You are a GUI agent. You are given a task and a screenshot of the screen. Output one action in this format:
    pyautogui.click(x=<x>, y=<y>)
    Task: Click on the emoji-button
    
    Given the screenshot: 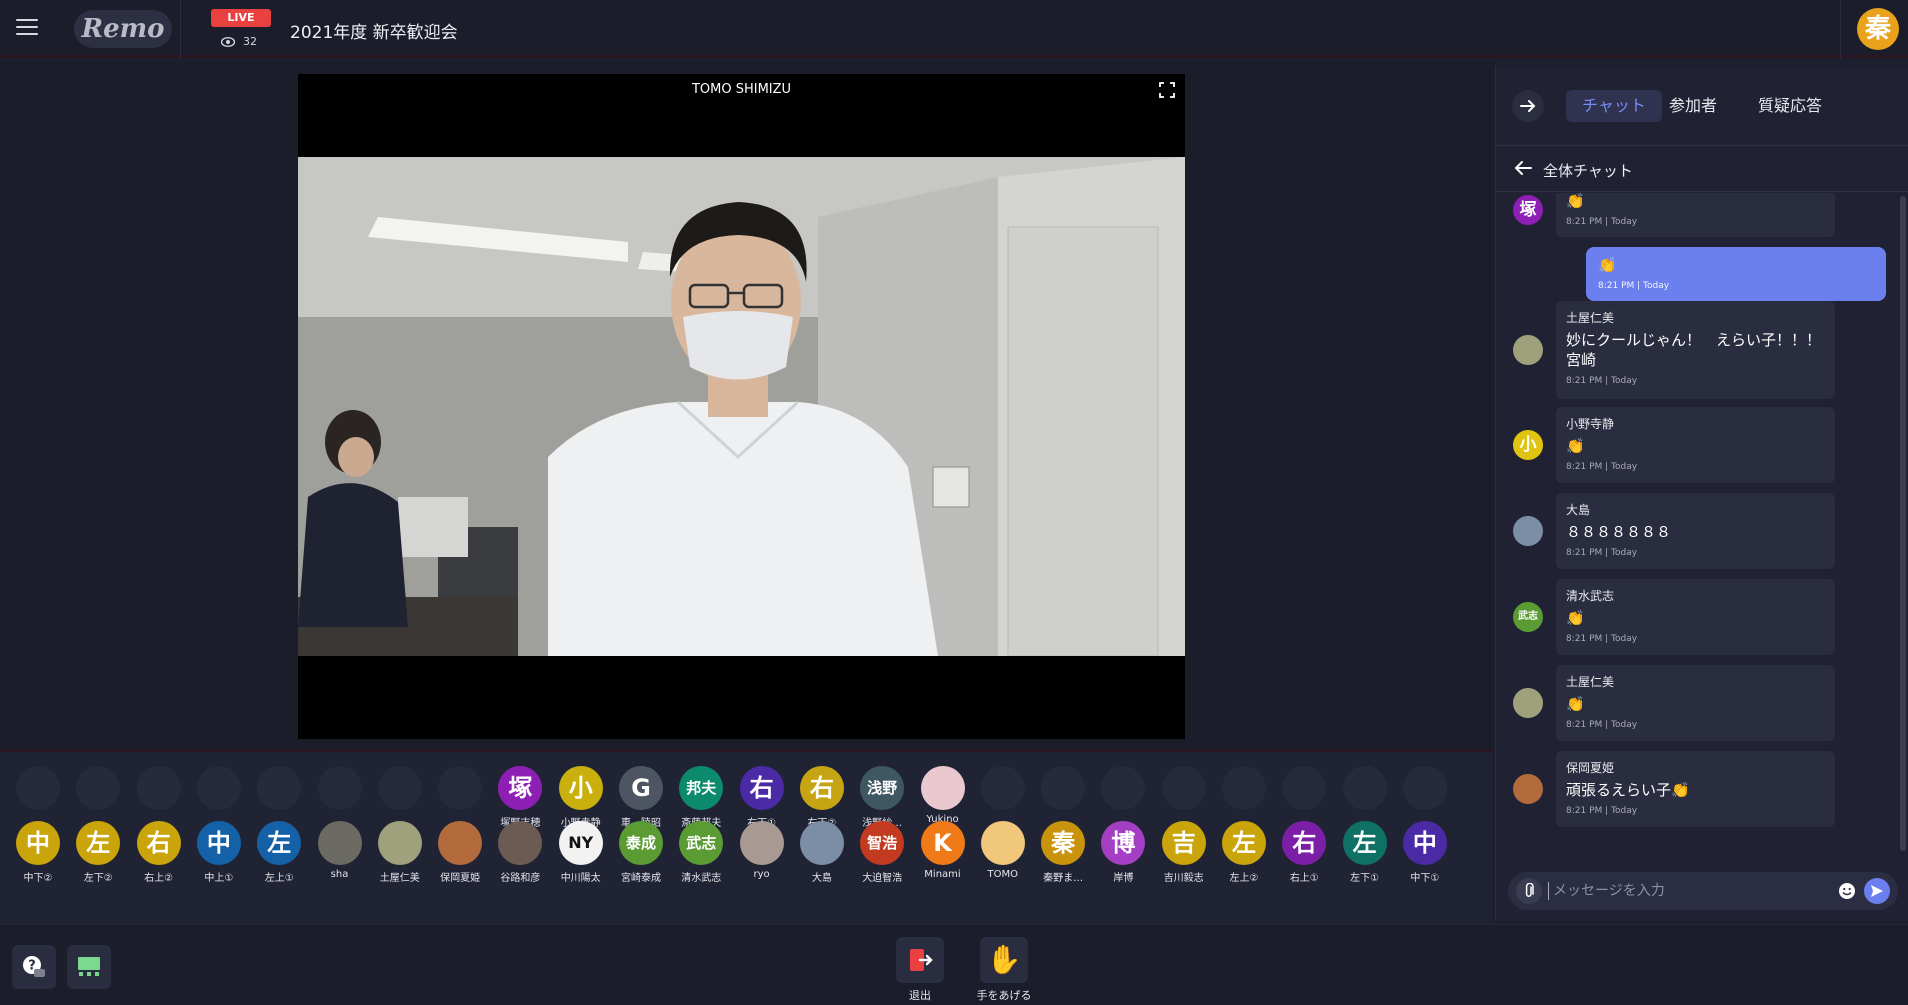 What is the action you would take?
    pyautogui.click(x=1847, y=891)
    